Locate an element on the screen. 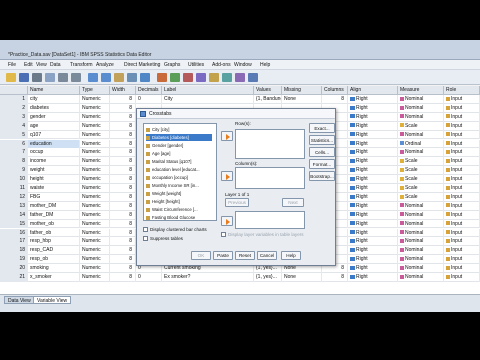 The width and height of the screenshot is (480, 360). split-file-icon is located at coordinates (175, 77).